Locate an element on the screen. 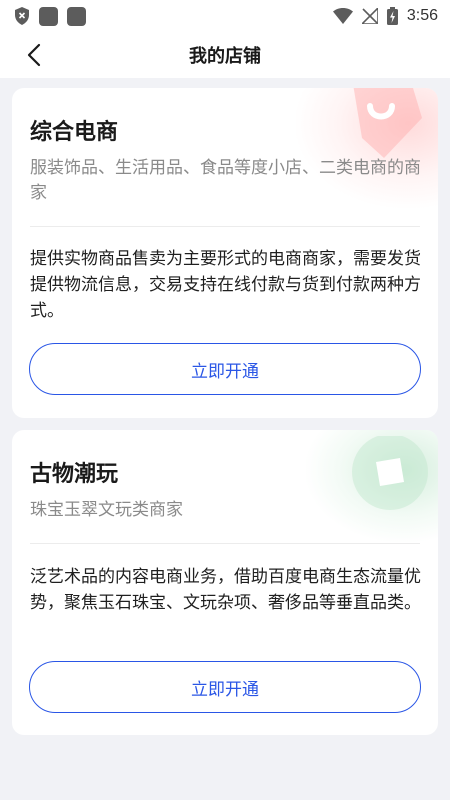 The height and width of the screenshot is (800, 450). shopping-bag-icon is located at coordinates (387, 123).